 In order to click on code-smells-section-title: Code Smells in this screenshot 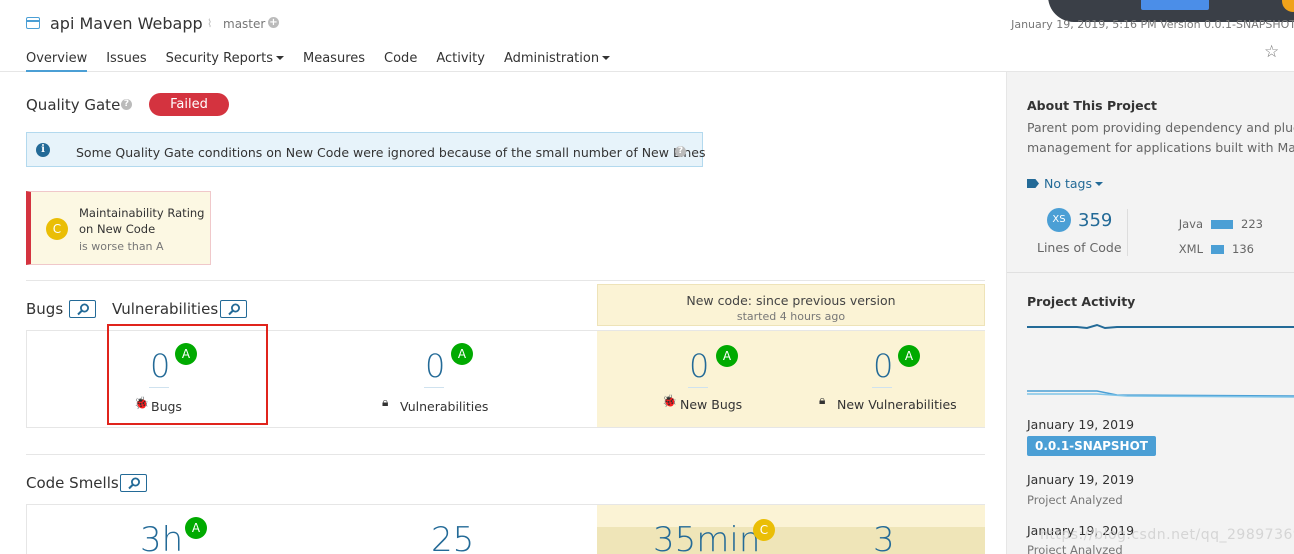, I will do `click(72, 483)`.